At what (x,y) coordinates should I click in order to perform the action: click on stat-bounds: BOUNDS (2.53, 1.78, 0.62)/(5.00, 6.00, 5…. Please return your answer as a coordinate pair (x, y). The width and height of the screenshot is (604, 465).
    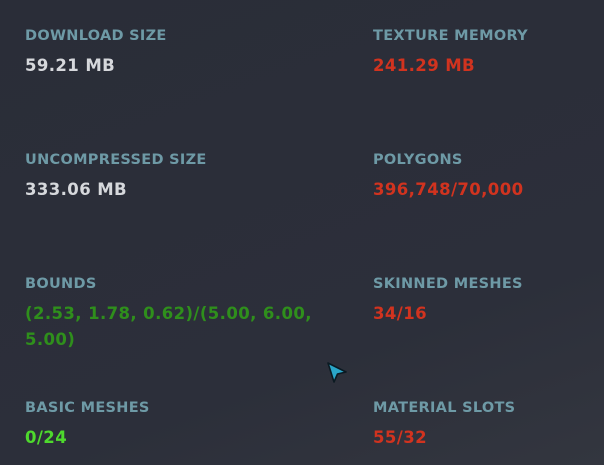
    Looking at the image, I should click on (175, 314).